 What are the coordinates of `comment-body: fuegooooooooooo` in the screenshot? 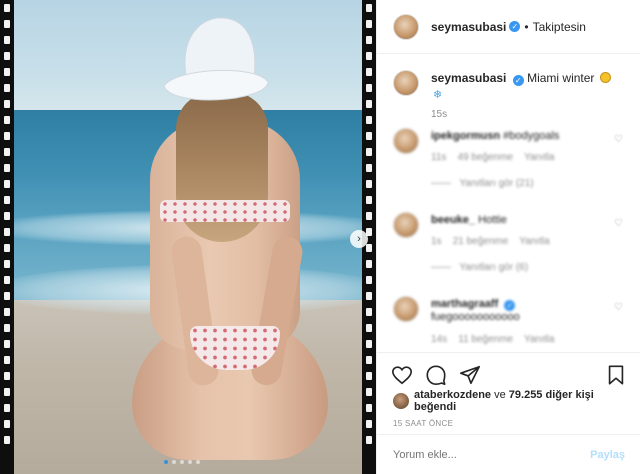 It's located at (475, 317).